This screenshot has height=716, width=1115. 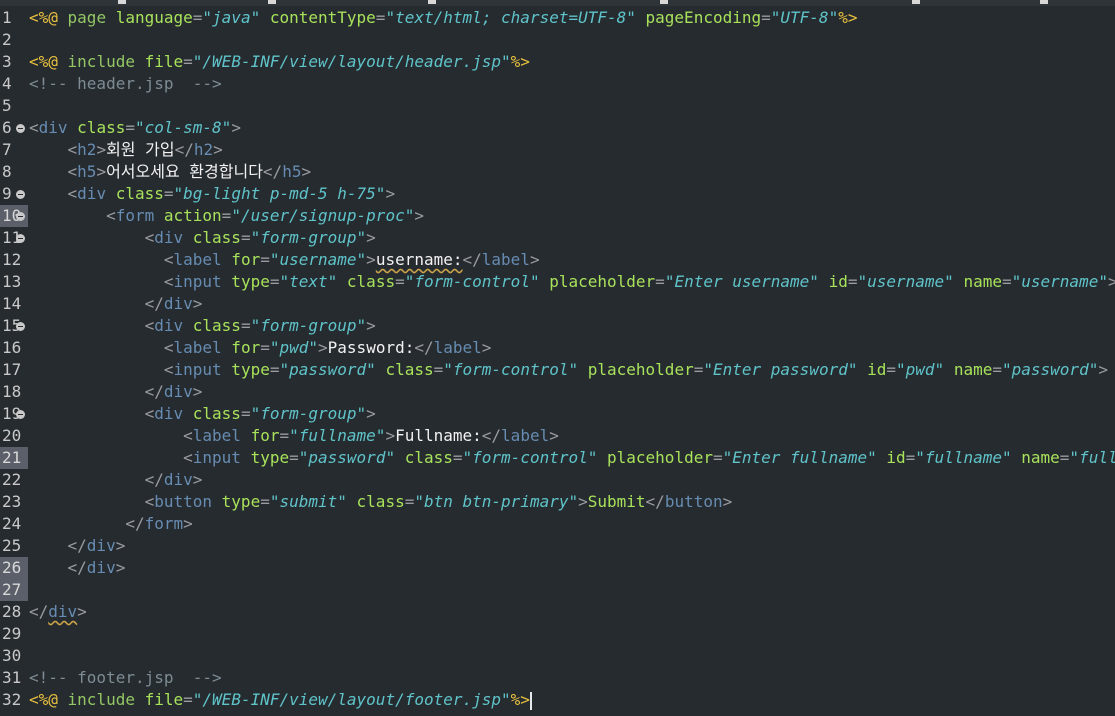 I want to click on line-number: 20, so click(x=12, y=435).